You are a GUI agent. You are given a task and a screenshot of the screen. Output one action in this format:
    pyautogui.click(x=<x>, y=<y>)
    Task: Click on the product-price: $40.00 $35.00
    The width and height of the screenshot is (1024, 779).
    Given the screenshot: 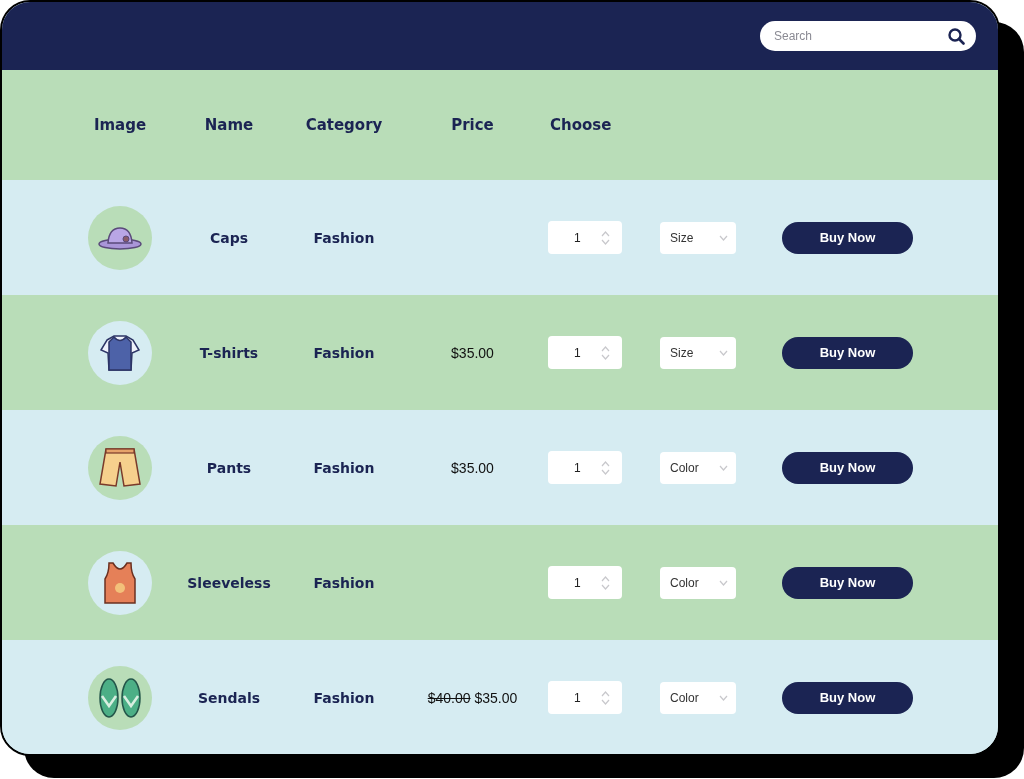 What is the action you would take?
    pyautogui.click(x=472, y=697)
    